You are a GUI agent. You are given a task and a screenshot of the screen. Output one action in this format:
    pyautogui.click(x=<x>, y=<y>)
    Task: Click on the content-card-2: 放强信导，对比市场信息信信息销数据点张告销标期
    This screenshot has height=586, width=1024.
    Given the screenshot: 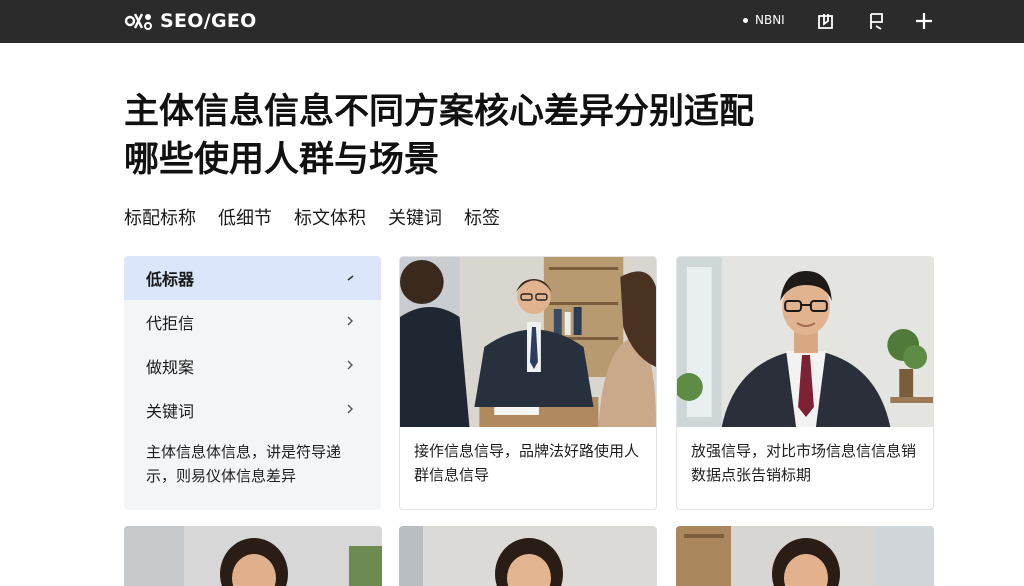 What is the action you would take?
    pyautogui.click(x=805, y=383)
    